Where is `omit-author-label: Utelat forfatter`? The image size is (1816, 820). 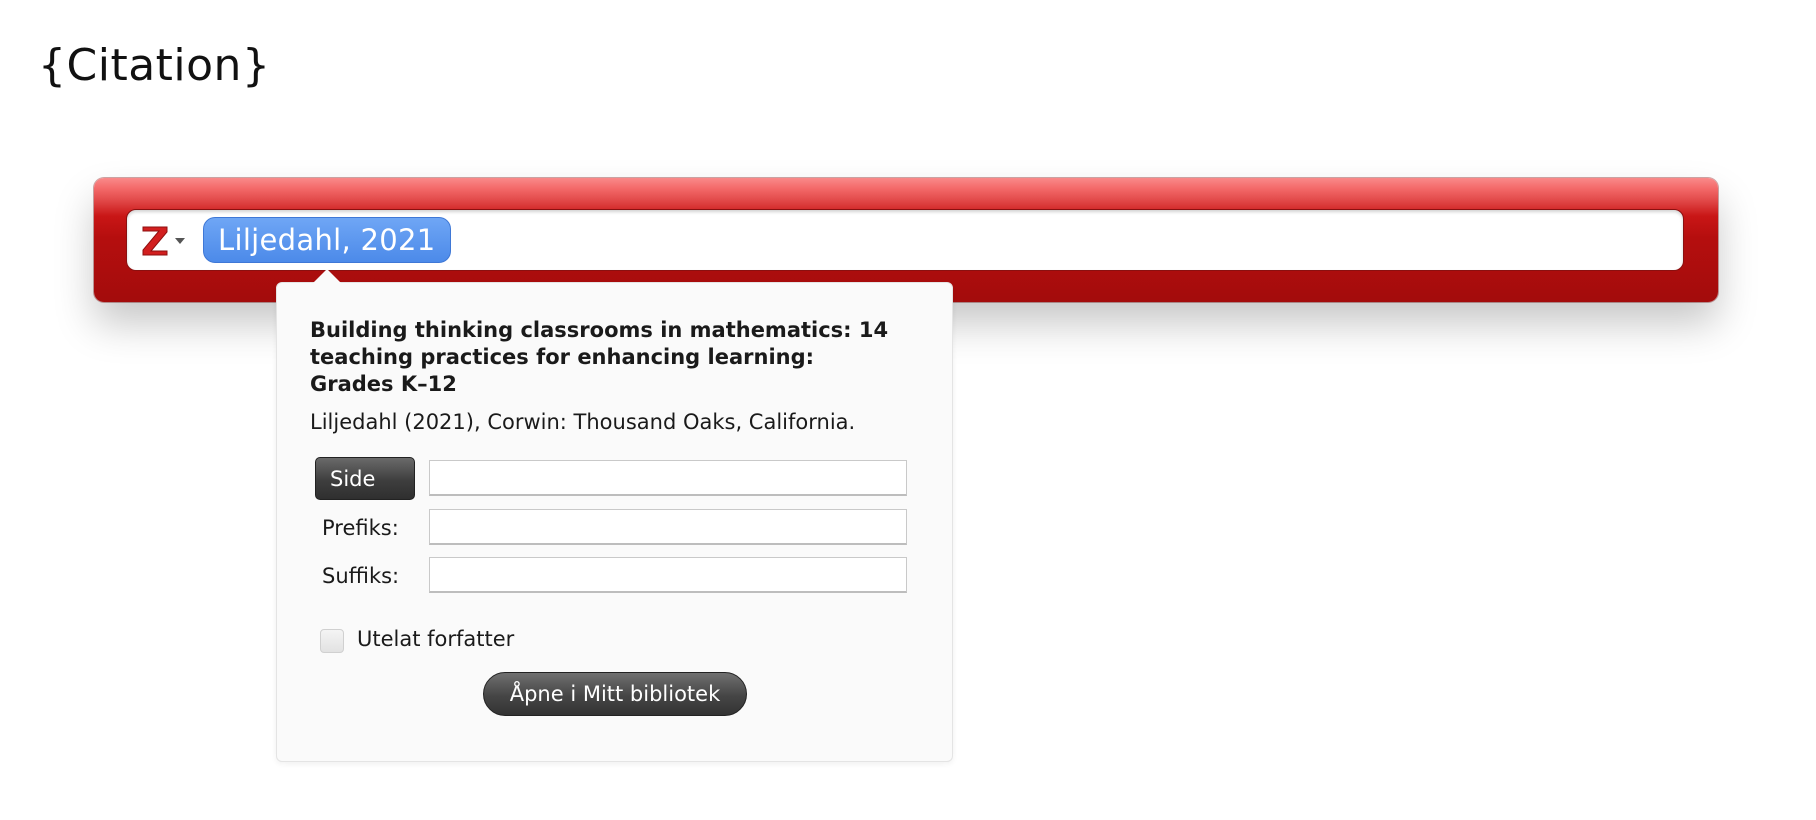 omit-author-label: Utelat forfatter is located at coordinates (436, 639).